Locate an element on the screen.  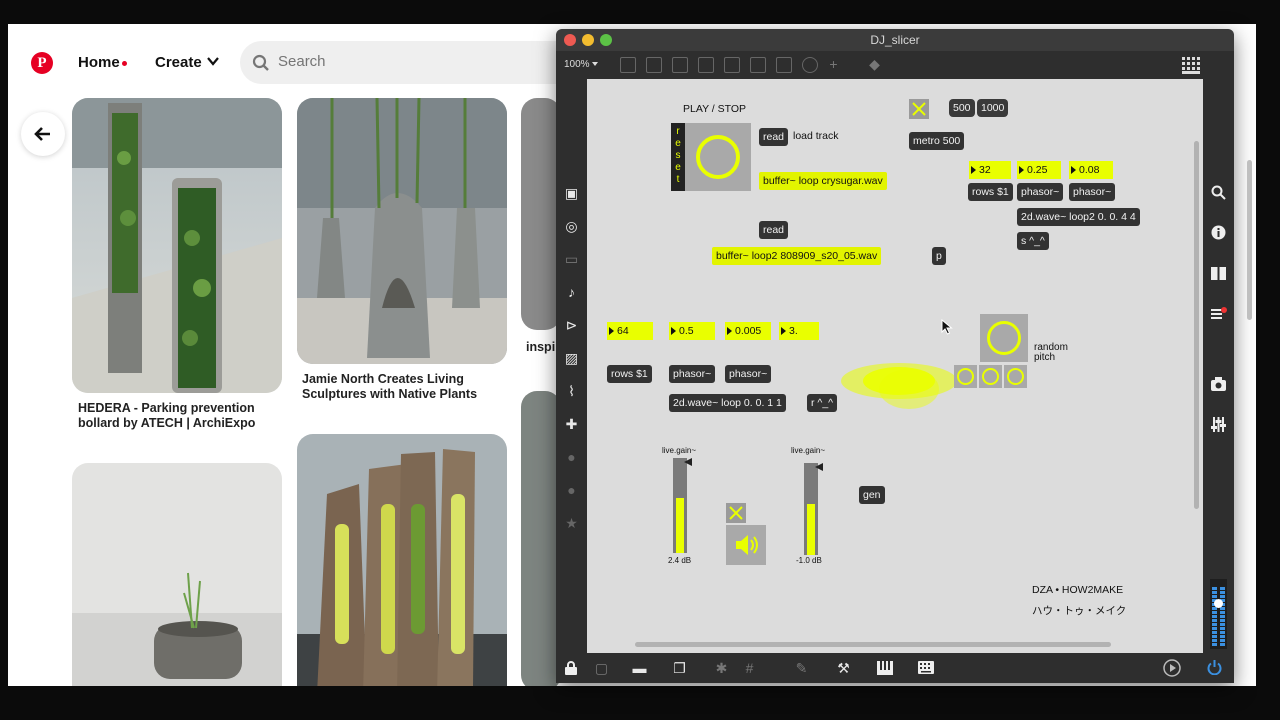
2d-wave-object: 2d.wave~ loop 0. 0. 1 1 is located at coordinates (727, 403).